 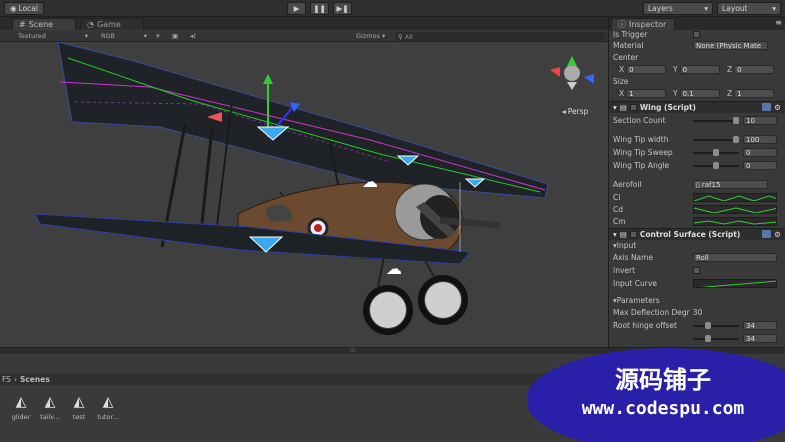 What do you see at coordinates (13, 8) in the screenshot?
I see `local-globe-icon: ◉` at bounding box center [13, 8].